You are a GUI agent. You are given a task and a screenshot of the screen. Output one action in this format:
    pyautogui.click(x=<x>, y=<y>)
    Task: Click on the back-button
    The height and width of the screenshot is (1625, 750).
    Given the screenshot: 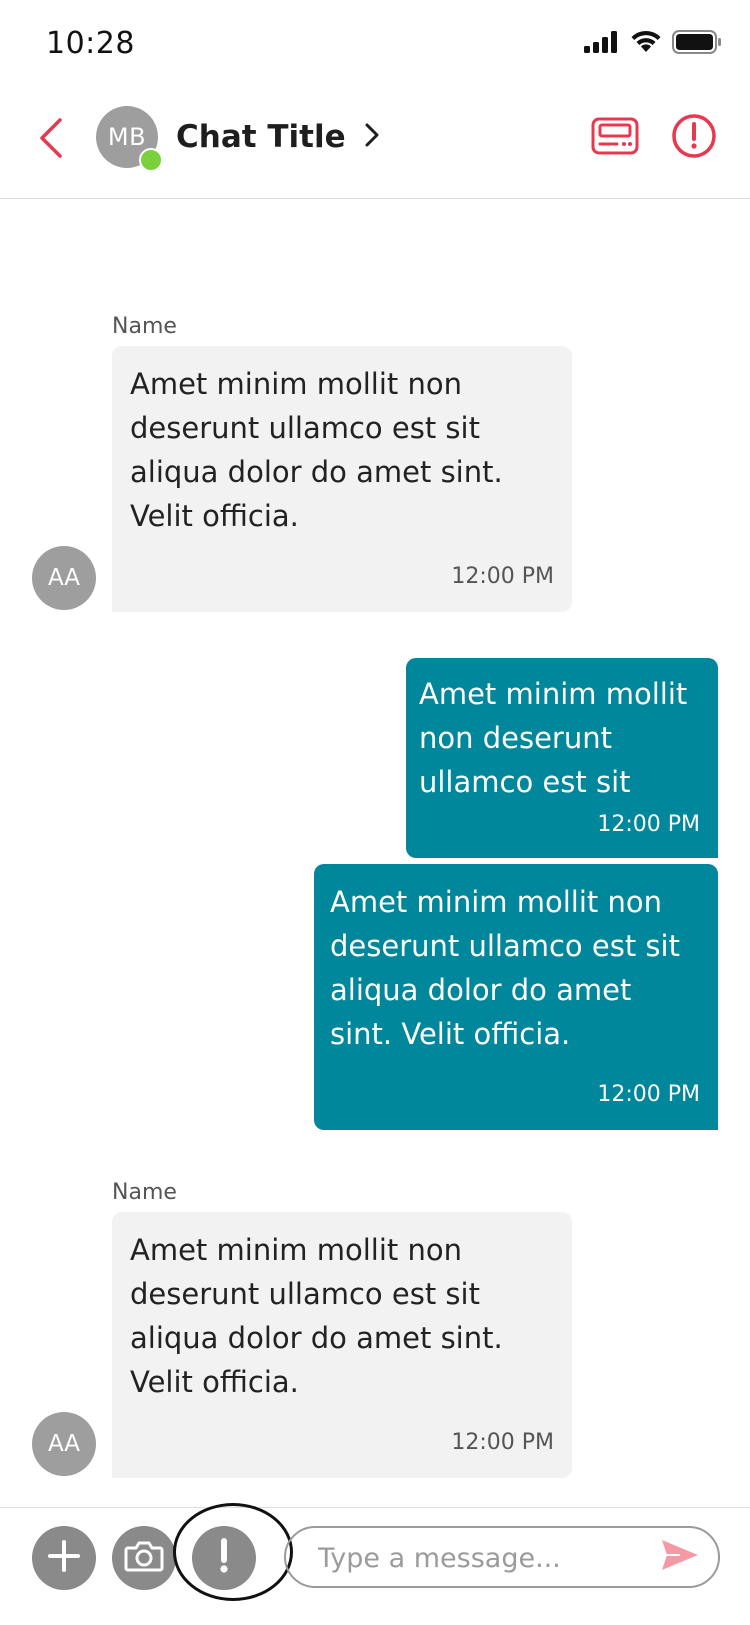 What is the action you would take?
    pyautogui.click(x=50, y=140)
    